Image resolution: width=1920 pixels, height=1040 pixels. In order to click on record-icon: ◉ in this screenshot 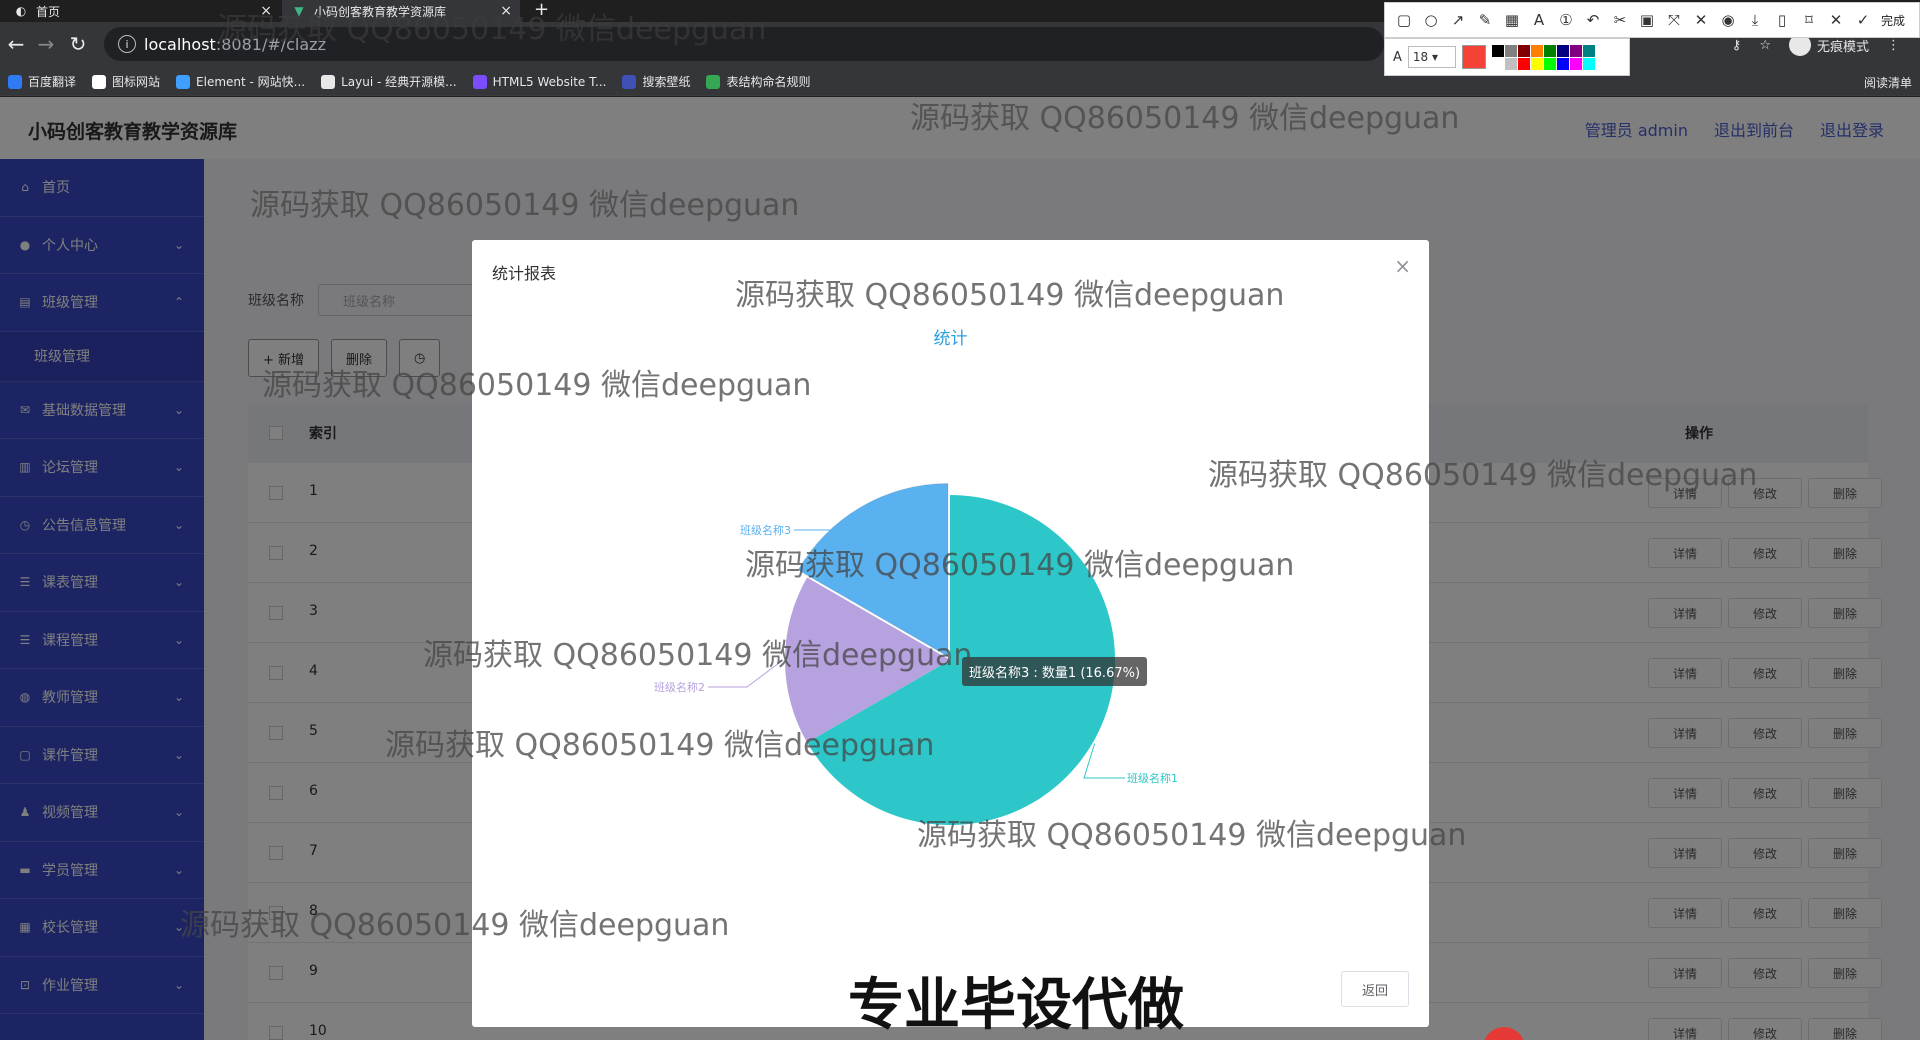, I will do `click(1728, 20)`.